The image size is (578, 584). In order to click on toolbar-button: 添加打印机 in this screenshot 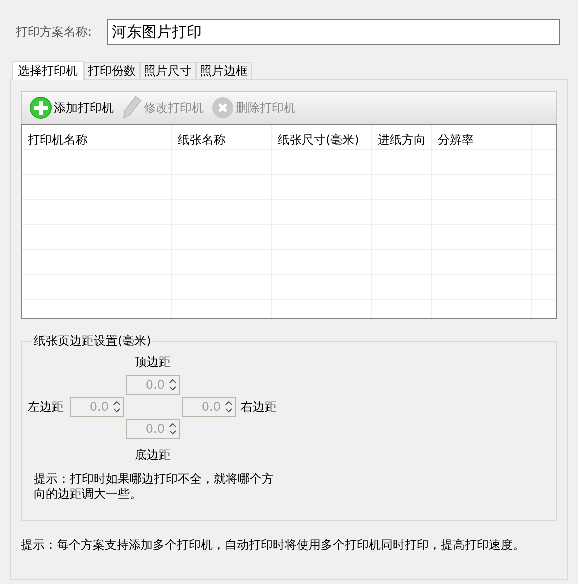, I will do `click(72, 108)`.